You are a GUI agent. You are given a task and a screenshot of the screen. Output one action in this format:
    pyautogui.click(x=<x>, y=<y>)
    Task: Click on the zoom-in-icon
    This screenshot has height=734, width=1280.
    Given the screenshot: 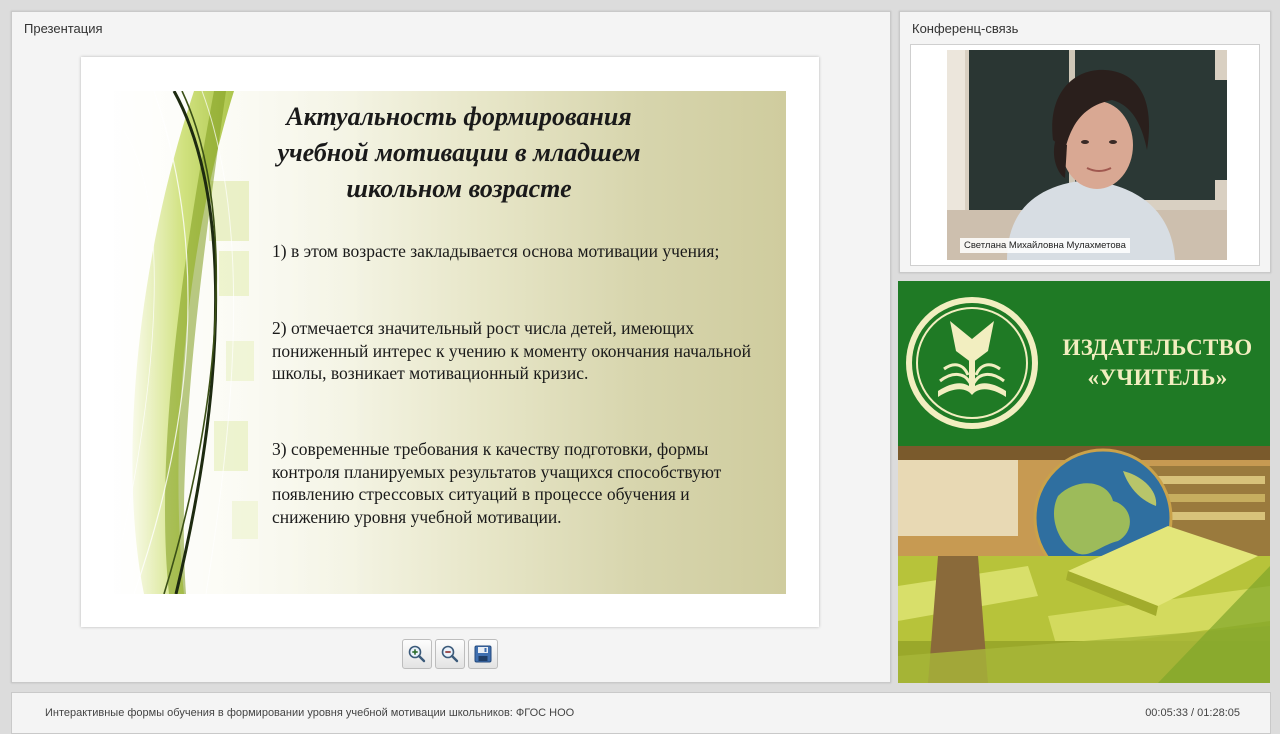 What is the action you would take?
    pyautogui.click(x=417, y=654)
    